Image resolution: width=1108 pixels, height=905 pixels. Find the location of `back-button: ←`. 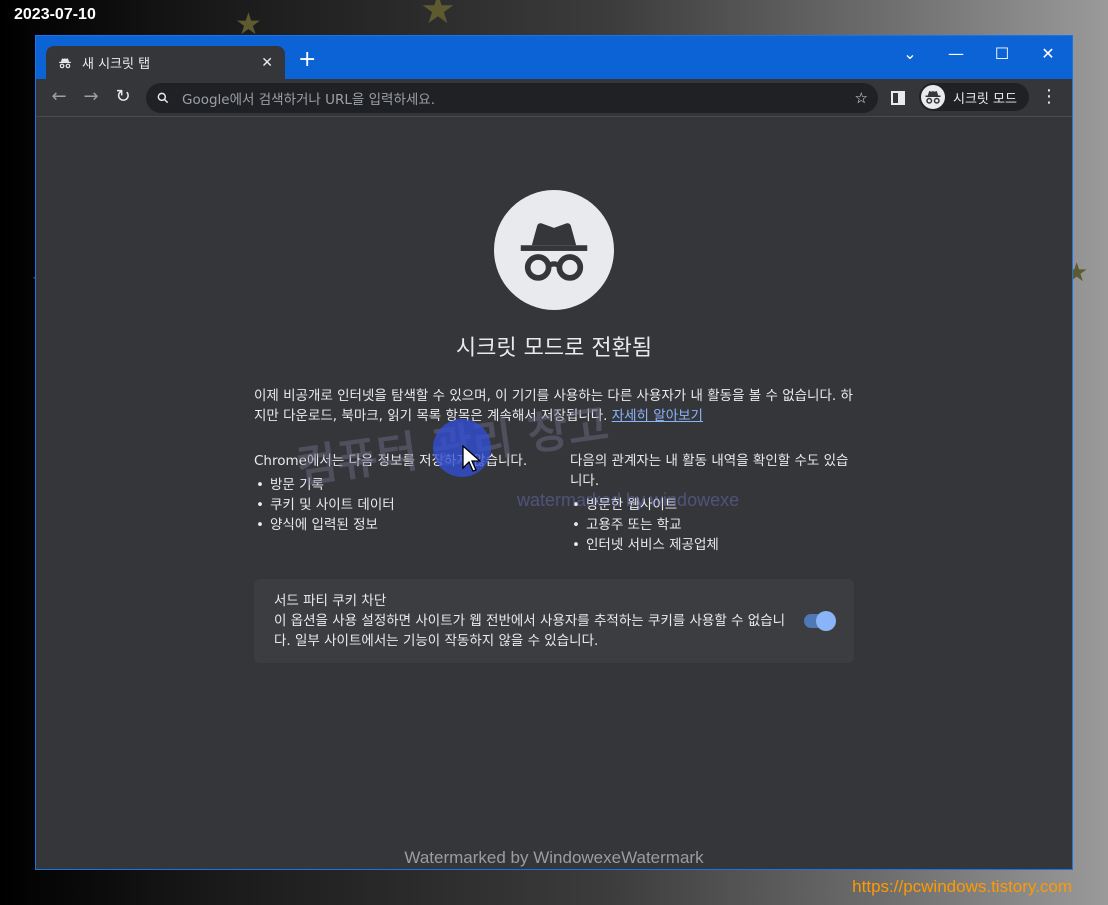

back-button: ← is located at coordinates (59, 97).